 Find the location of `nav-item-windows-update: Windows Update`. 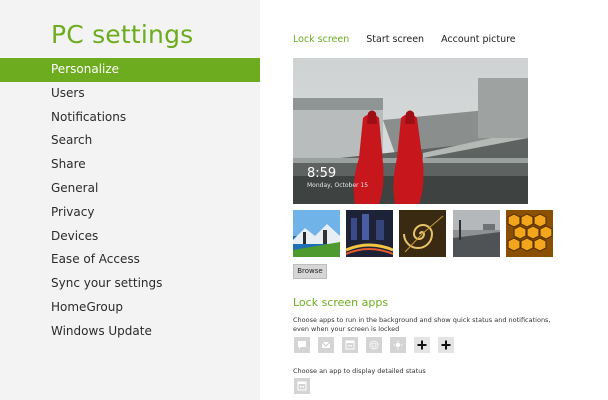

nav-item-windows-update: Windows Update is located at coordinates (130, 332).